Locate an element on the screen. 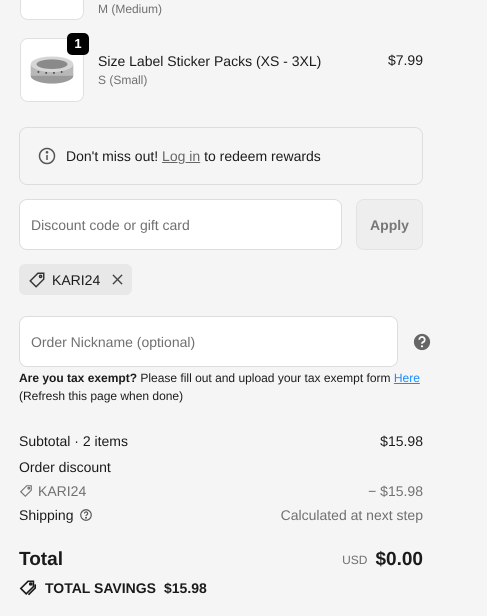 The height and width of the screenshot is (616, 487). summary-label: Subtotal · 2 items is located at coordinates (73, 441).